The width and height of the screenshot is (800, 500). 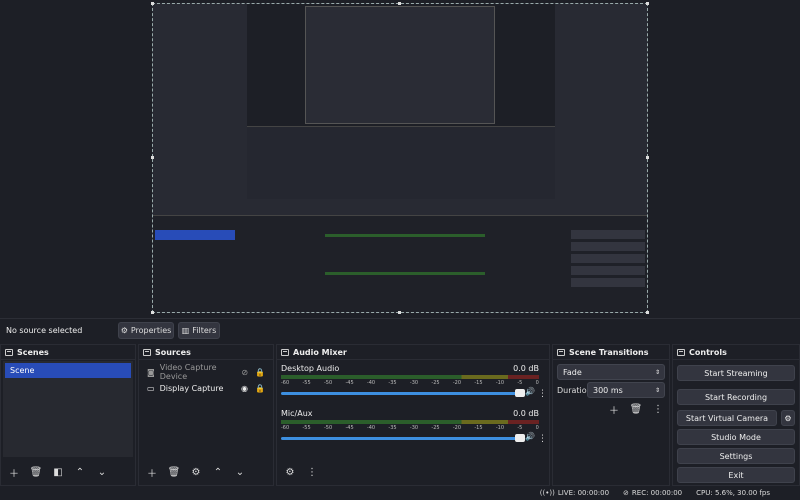 I want to click on gear-icon: ⚙, so click(x=788, y=418).